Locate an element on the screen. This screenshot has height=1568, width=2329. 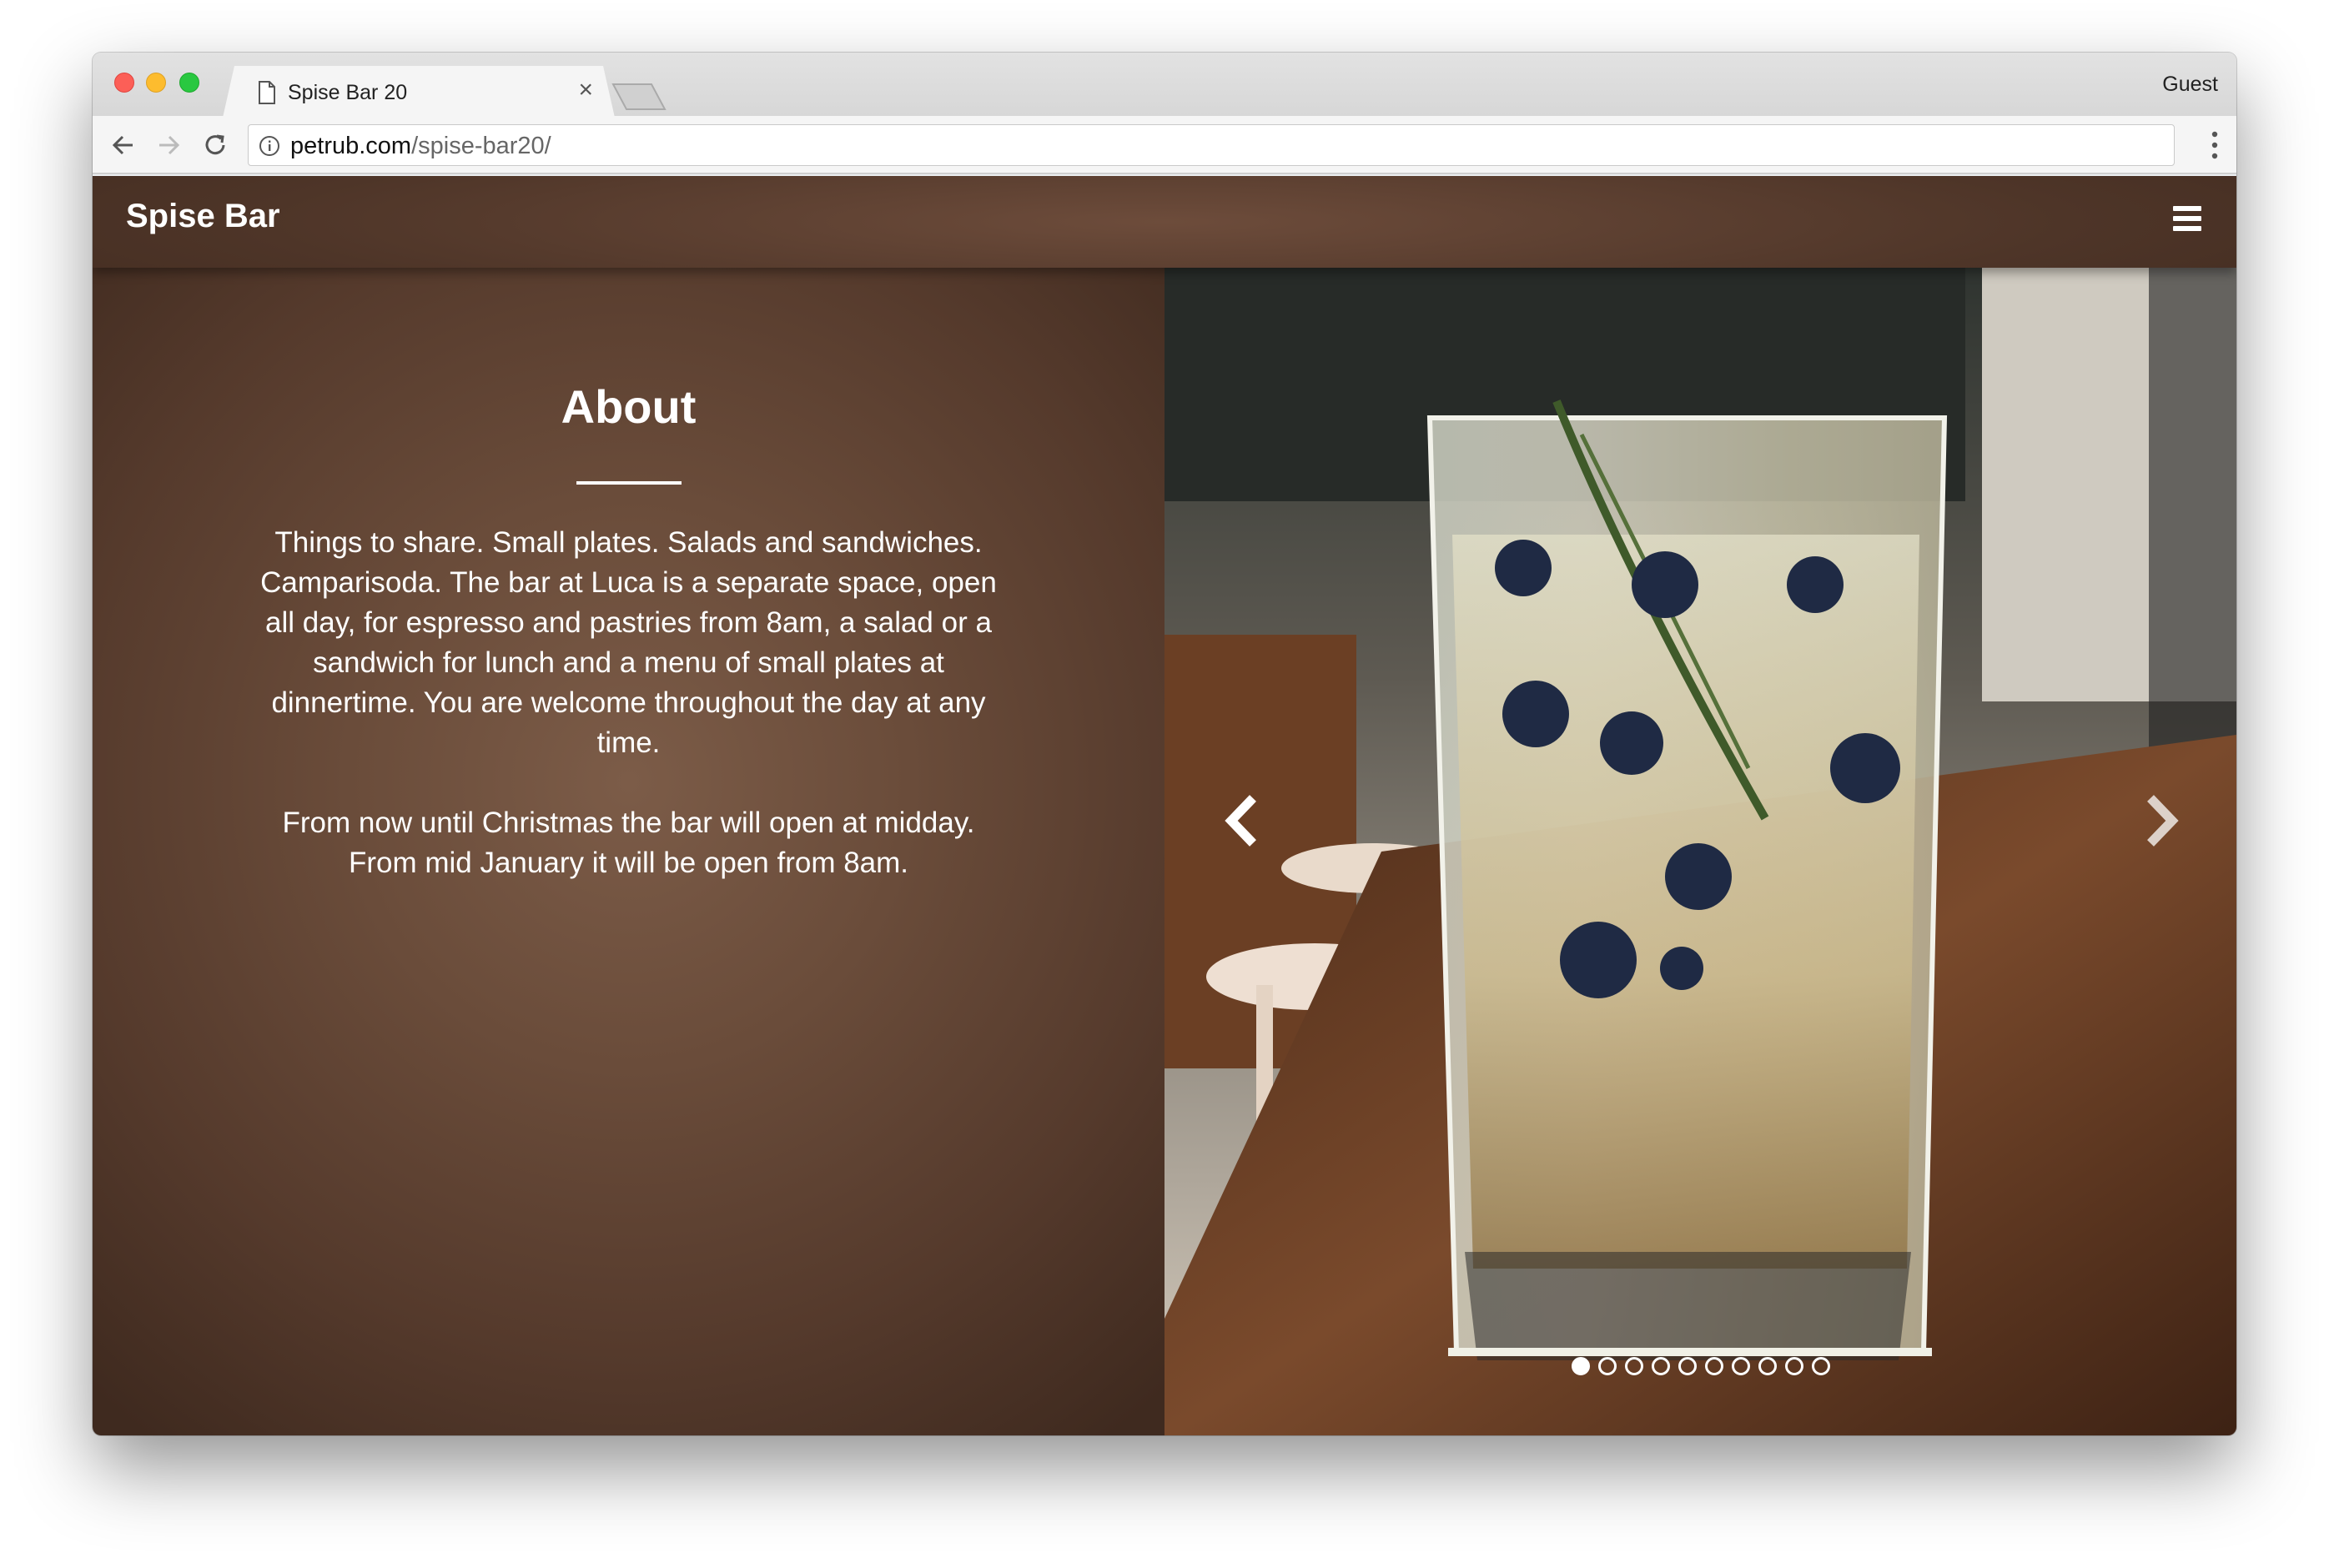
tab-title: Spise Bar 20 is located at coordinates (348, 92).